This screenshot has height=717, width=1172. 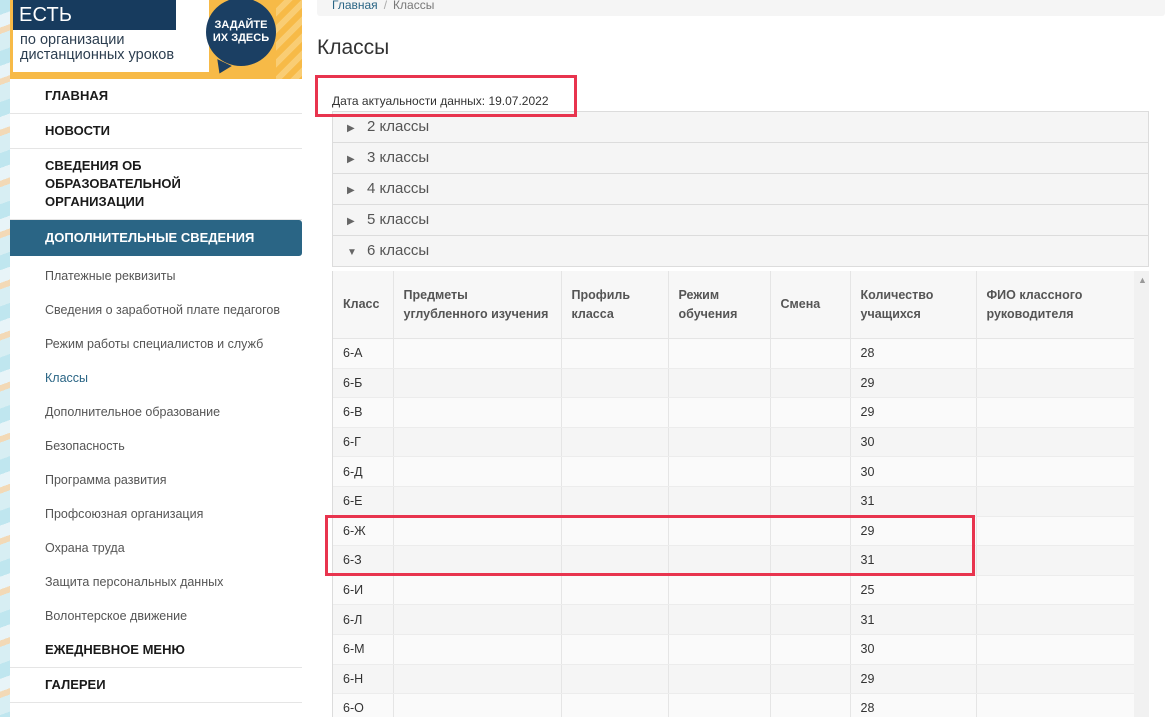 I want to click on nav-item-news: НОВОСТИ, so click(x=156, y=131).